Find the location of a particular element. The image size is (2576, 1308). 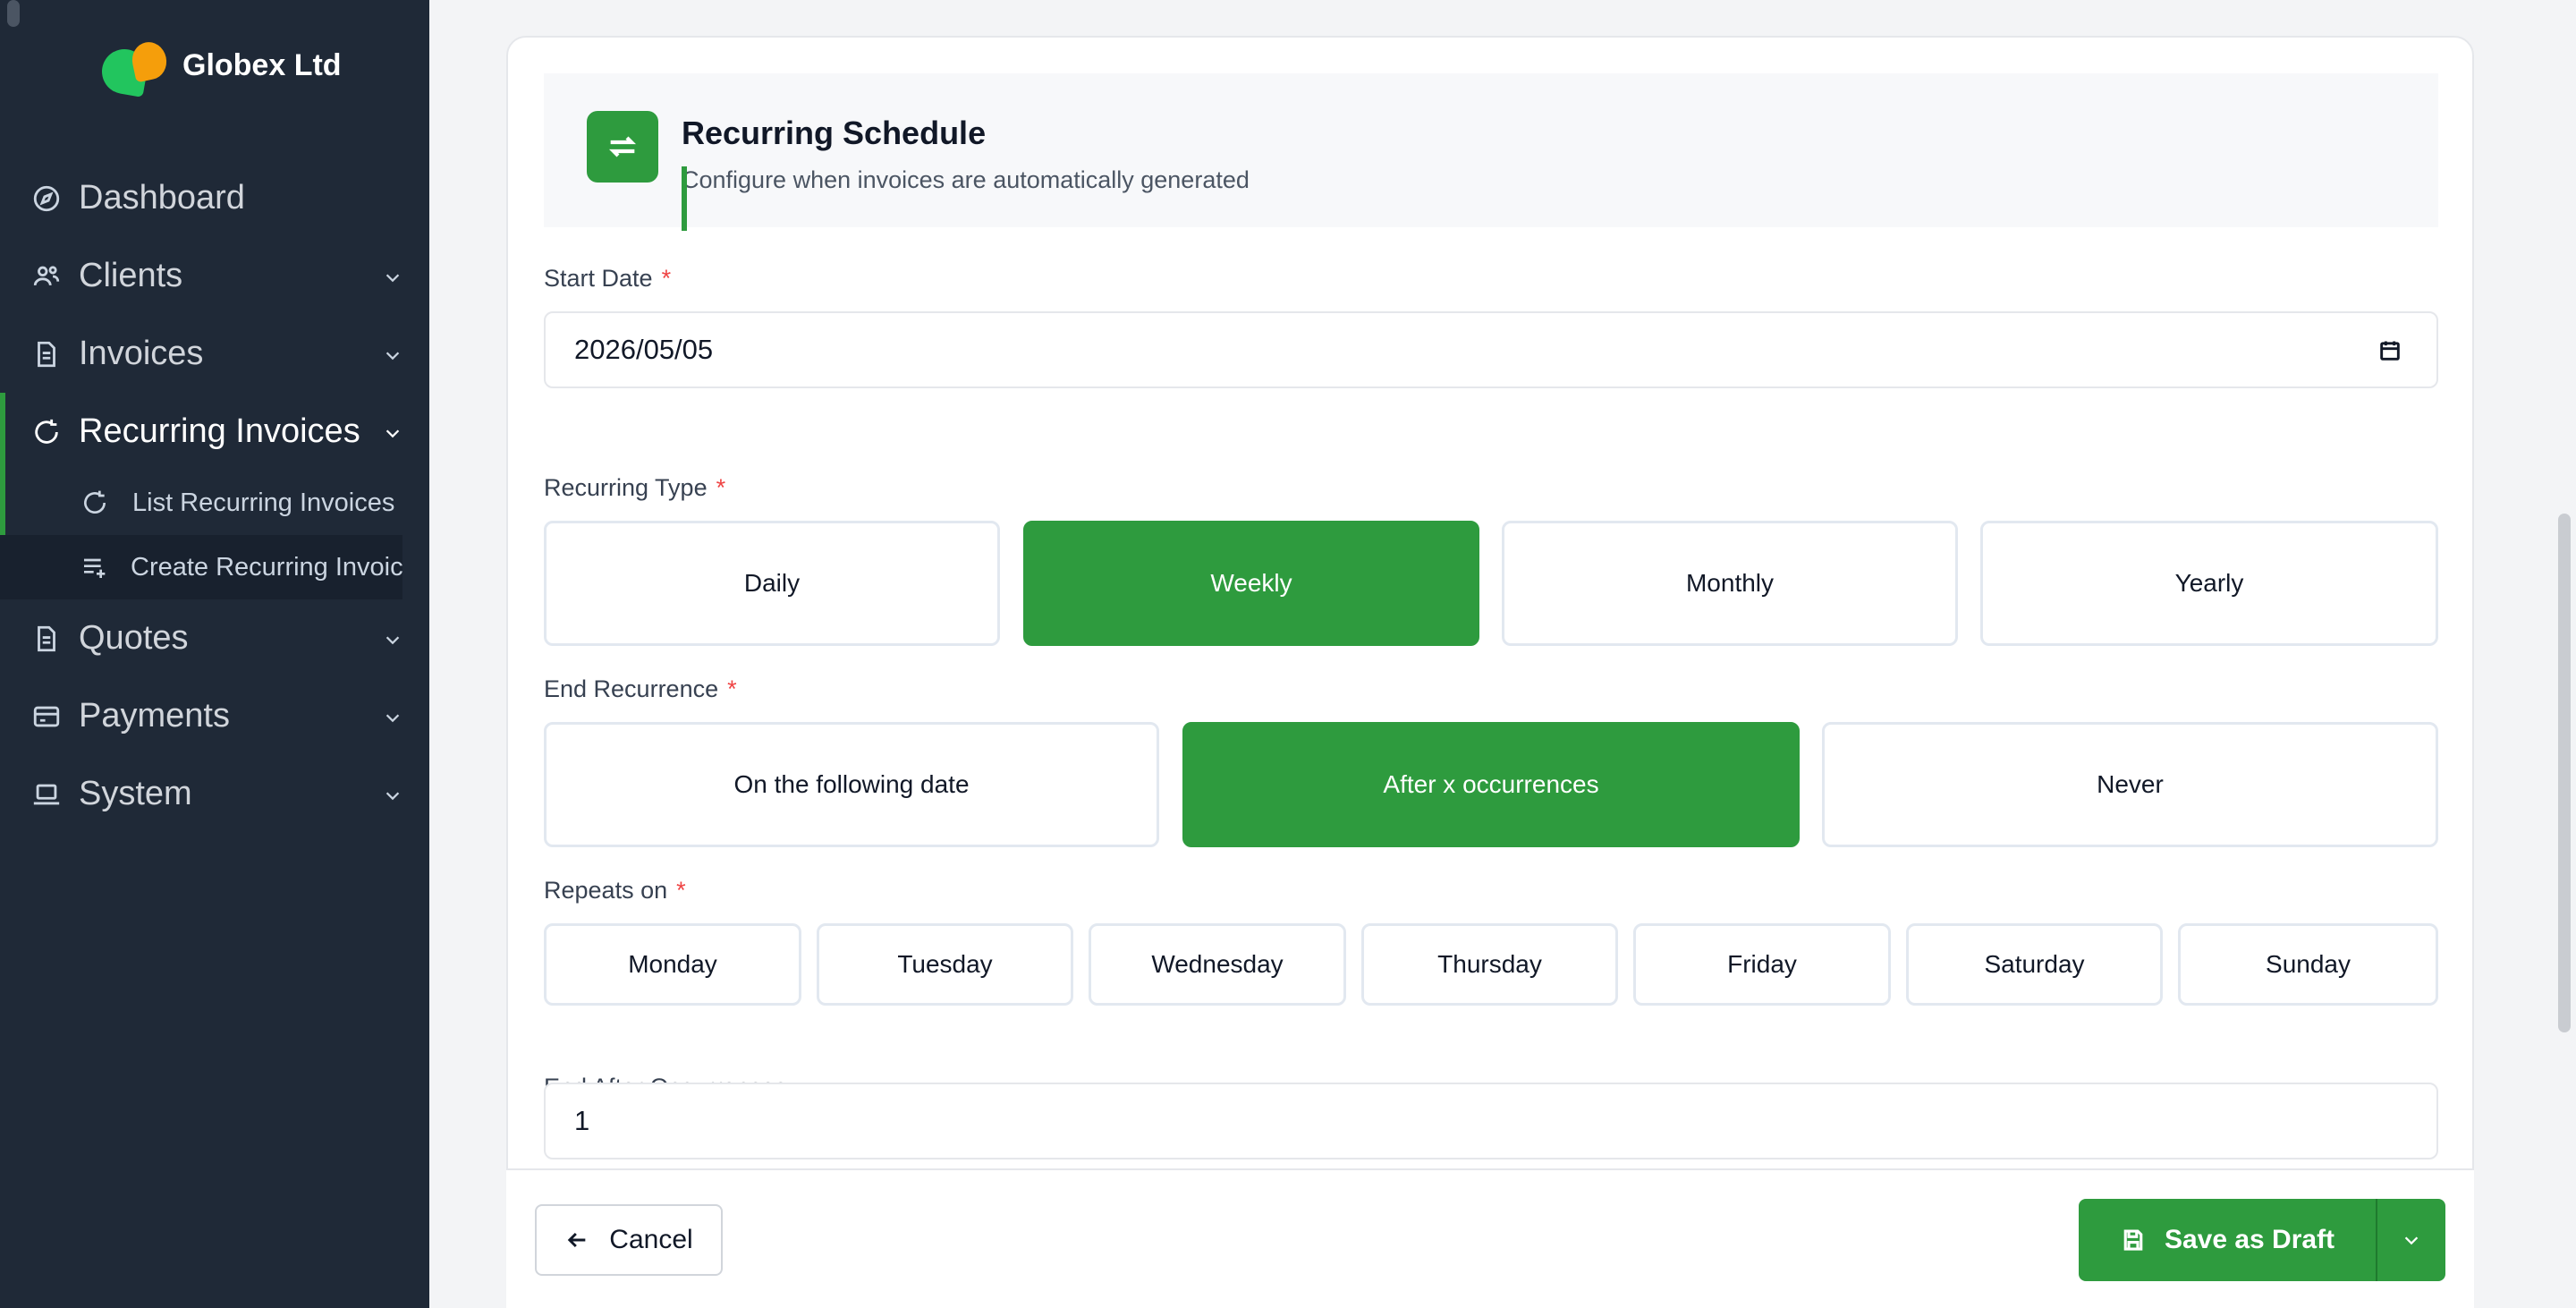

sidebar-item-dashboard: Dashboard is located at coordinates (214, 198).